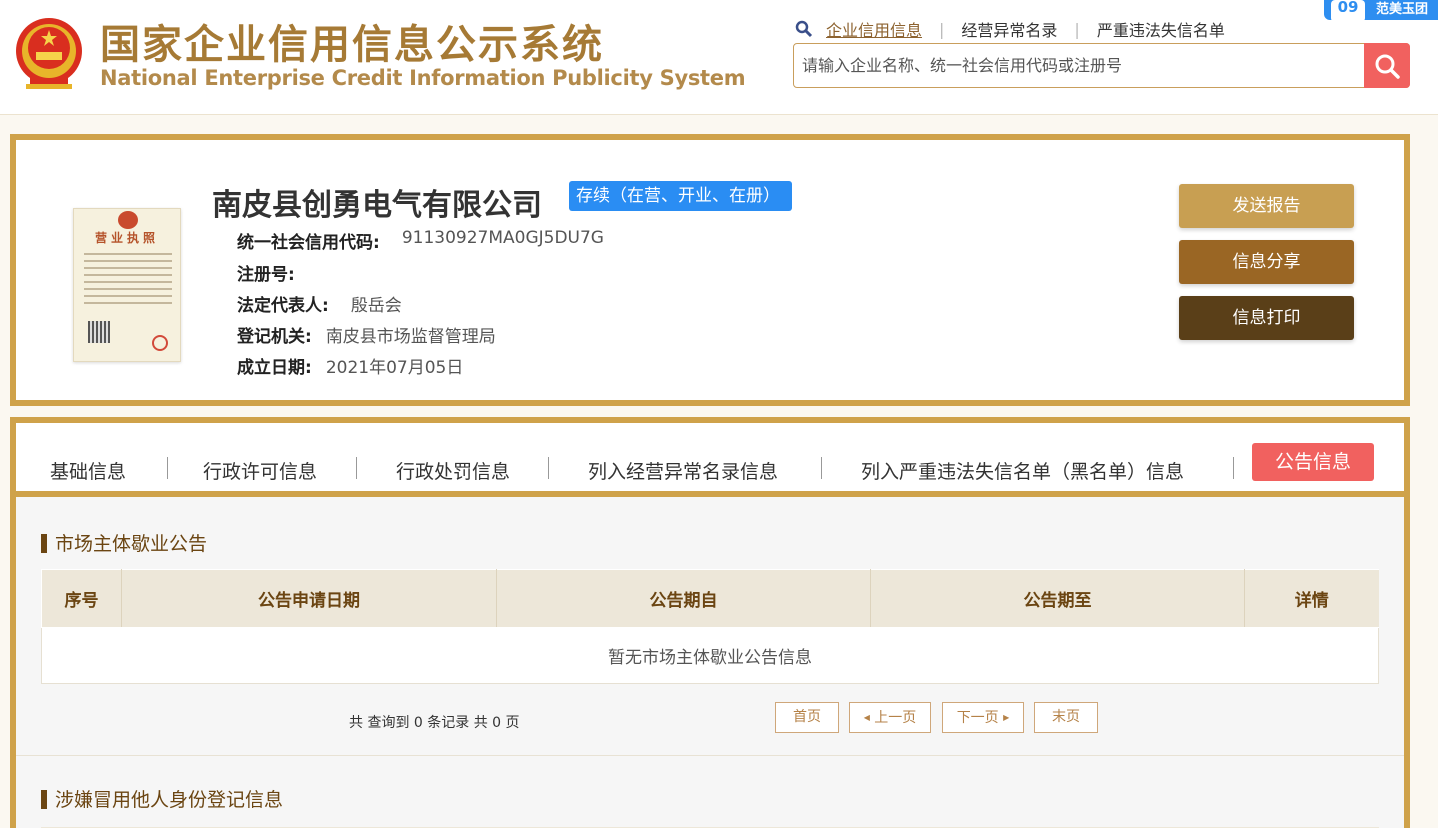  Describe the element at coordinates (1006, 717) in the screenshot. I see `caret-right-icon: ▶` at that location.